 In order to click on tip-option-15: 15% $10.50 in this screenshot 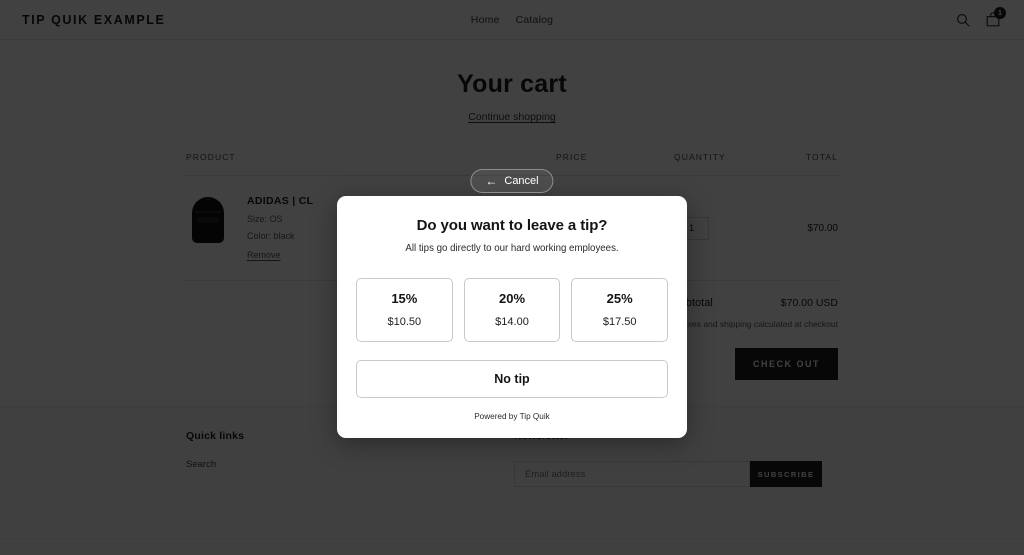, I will do `click(404, 310)`.